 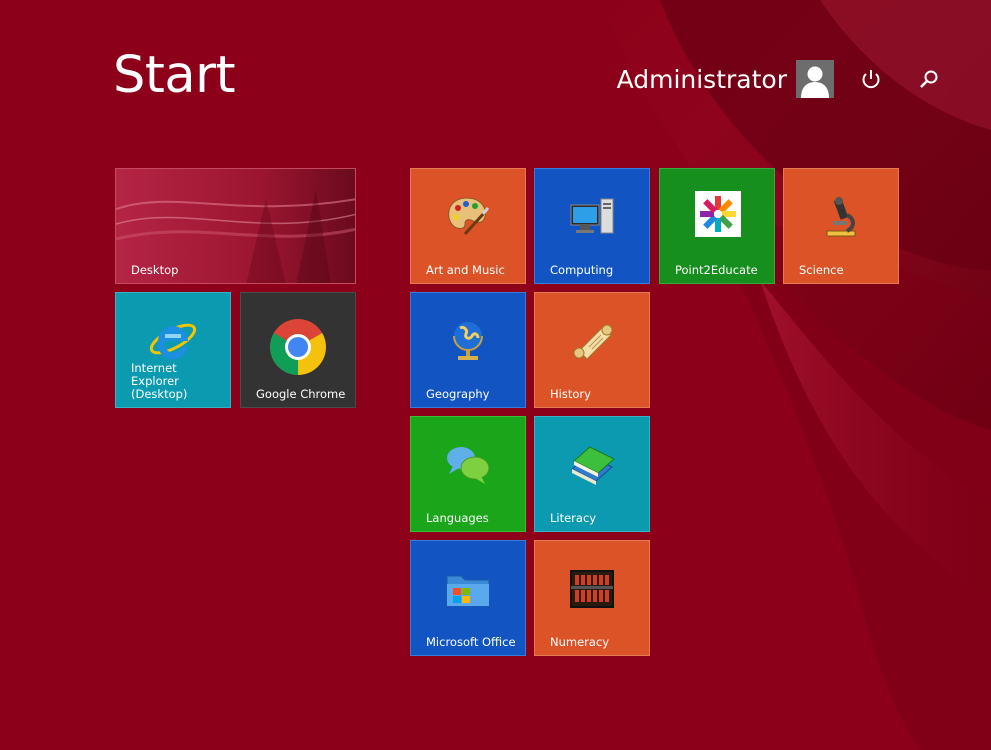 What do you see at coordinates (465, 270) in the screenshot?
I see `tile-art-and-music-label: Art and Music` at bounding box center [465, 270].